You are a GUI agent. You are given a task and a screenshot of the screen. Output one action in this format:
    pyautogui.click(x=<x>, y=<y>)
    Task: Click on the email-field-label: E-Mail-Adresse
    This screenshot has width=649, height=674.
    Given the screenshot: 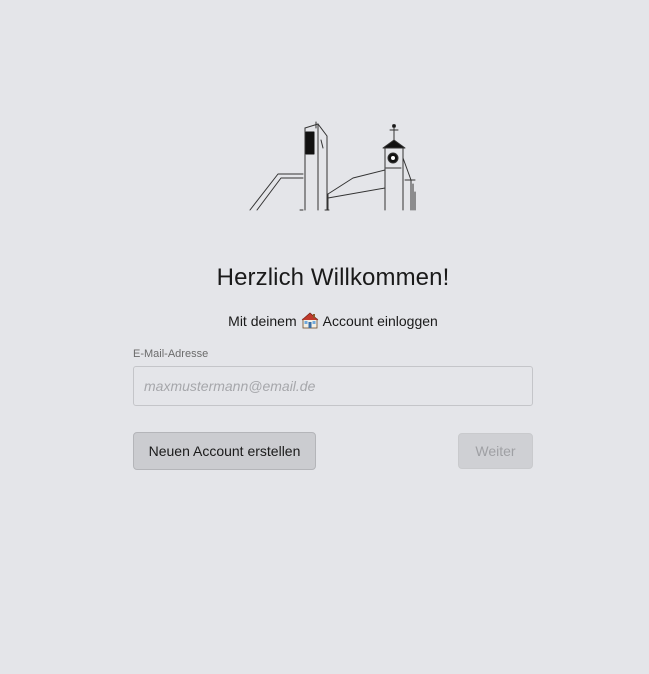 What is the action you would take?
    pyautogui.click(x=171, y=354)
    